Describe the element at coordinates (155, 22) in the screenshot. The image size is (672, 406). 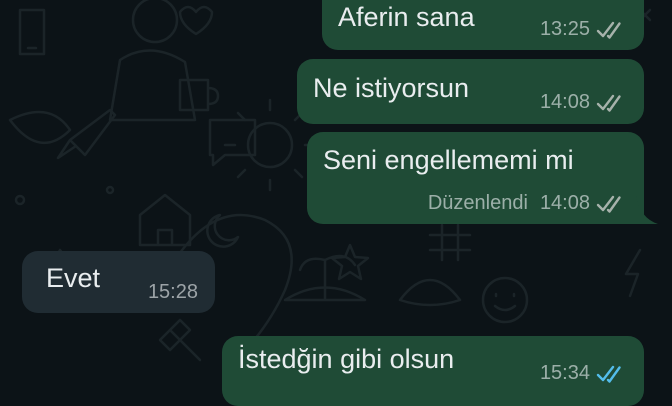
I see `person-doodle` at that location.